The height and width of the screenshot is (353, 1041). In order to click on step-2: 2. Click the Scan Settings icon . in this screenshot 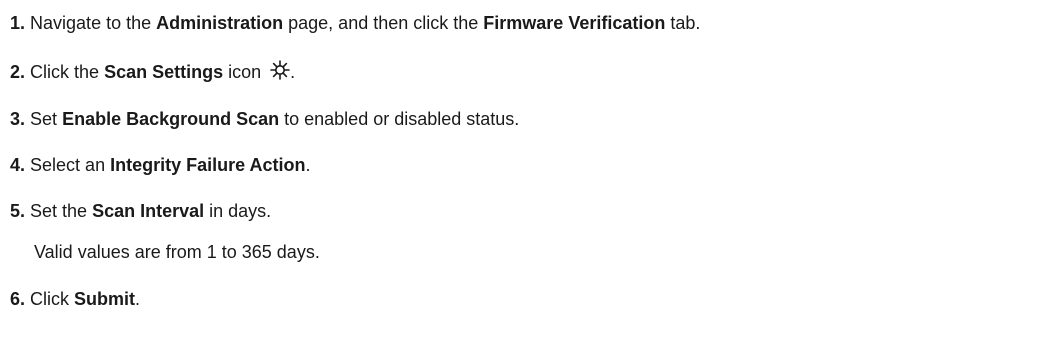, I will do `click(152, 72)`.